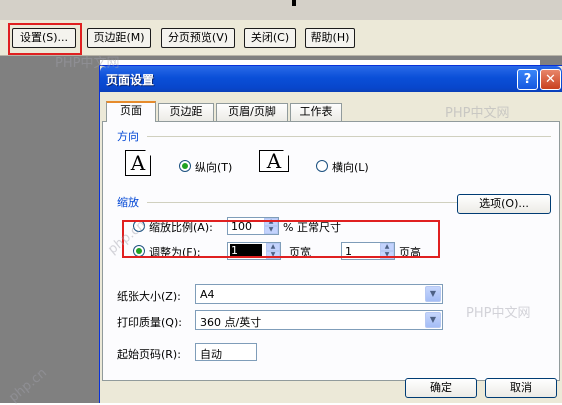  I want to click on print-preview-toolbar: 设置(S)... 页边距(M) 分页预览(V) 关闭(C) 帮助(H), so click(281, 38).